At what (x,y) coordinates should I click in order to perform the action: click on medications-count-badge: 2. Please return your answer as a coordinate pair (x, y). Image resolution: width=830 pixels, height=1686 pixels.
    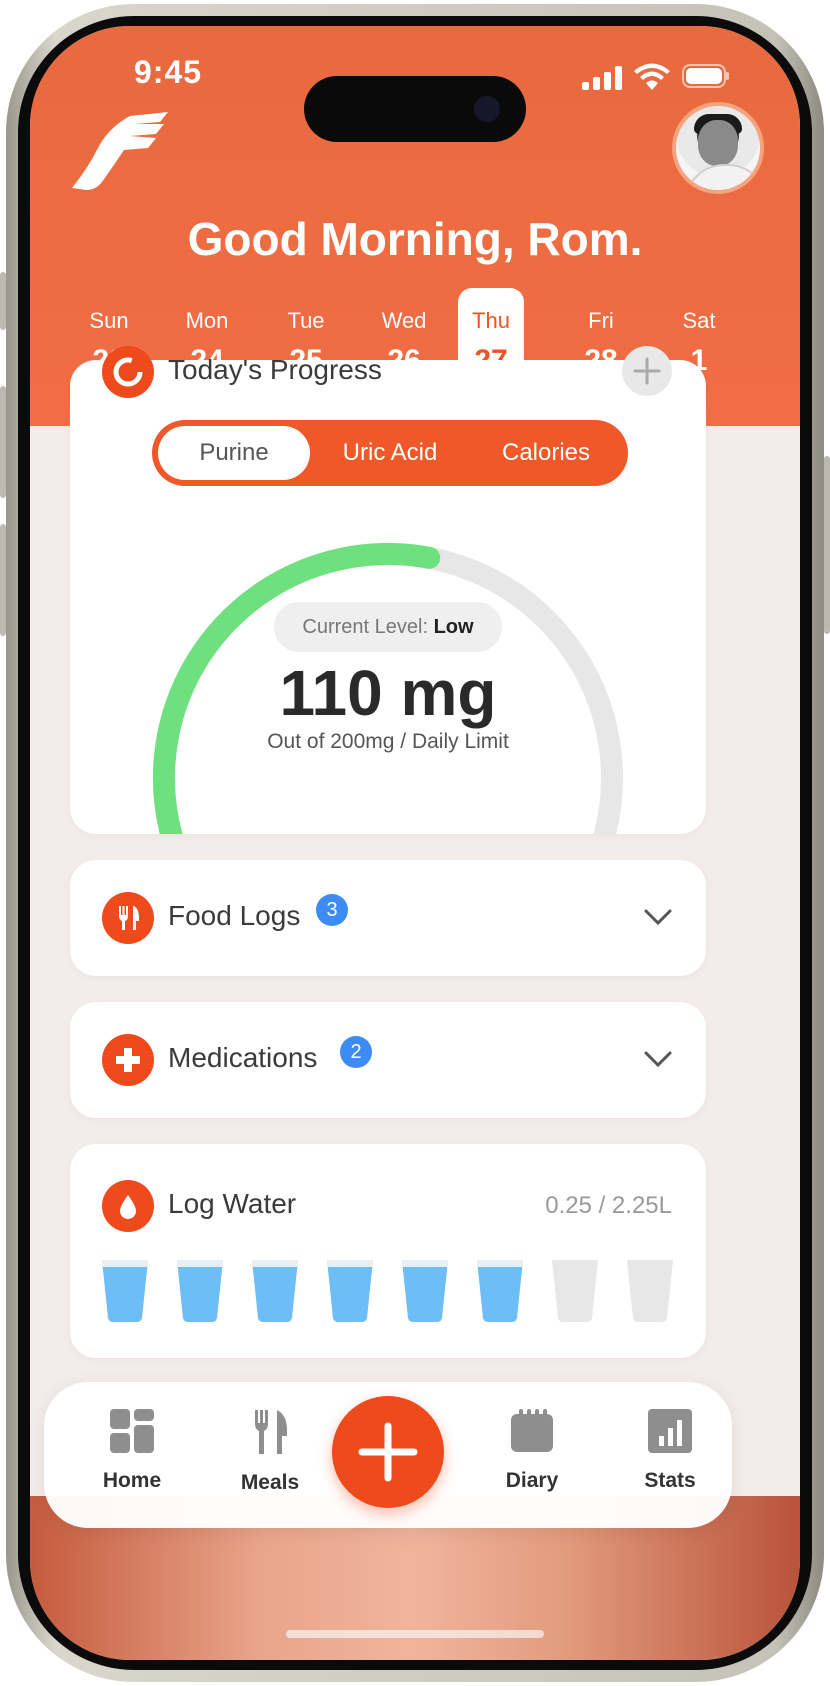
    Looking at the image, I should click on (356, 1052).